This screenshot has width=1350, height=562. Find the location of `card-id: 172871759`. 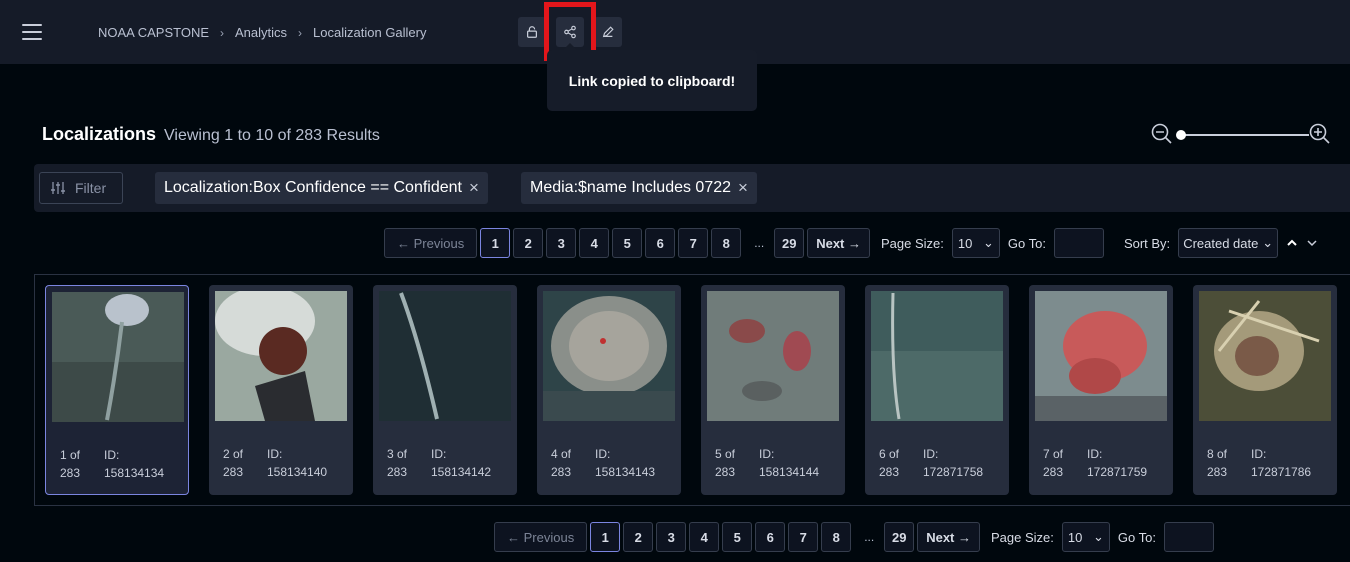

card-id: 172871759 is located at coordinates (1117, 472).